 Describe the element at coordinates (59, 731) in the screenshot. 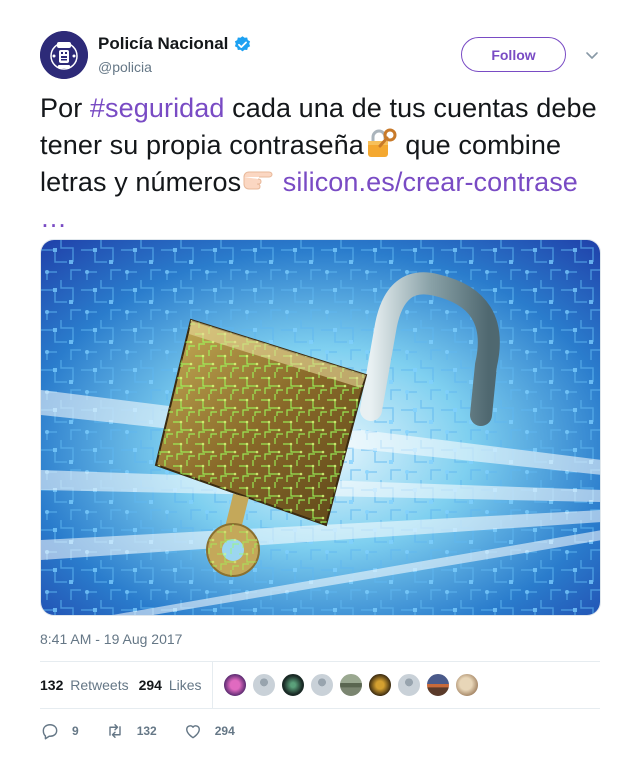

I see `reply-button: 9` at that location.